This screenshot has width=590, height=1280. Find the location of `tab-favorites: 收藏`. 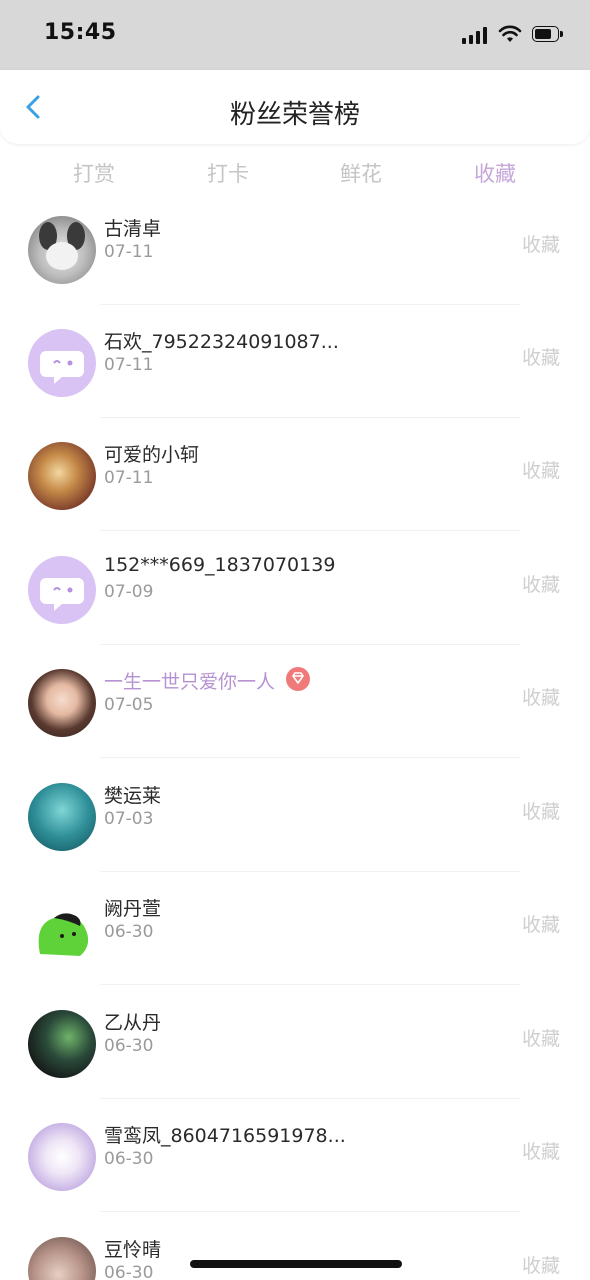

tab-favorites: 收藏 is located at coordinates (495, 173).